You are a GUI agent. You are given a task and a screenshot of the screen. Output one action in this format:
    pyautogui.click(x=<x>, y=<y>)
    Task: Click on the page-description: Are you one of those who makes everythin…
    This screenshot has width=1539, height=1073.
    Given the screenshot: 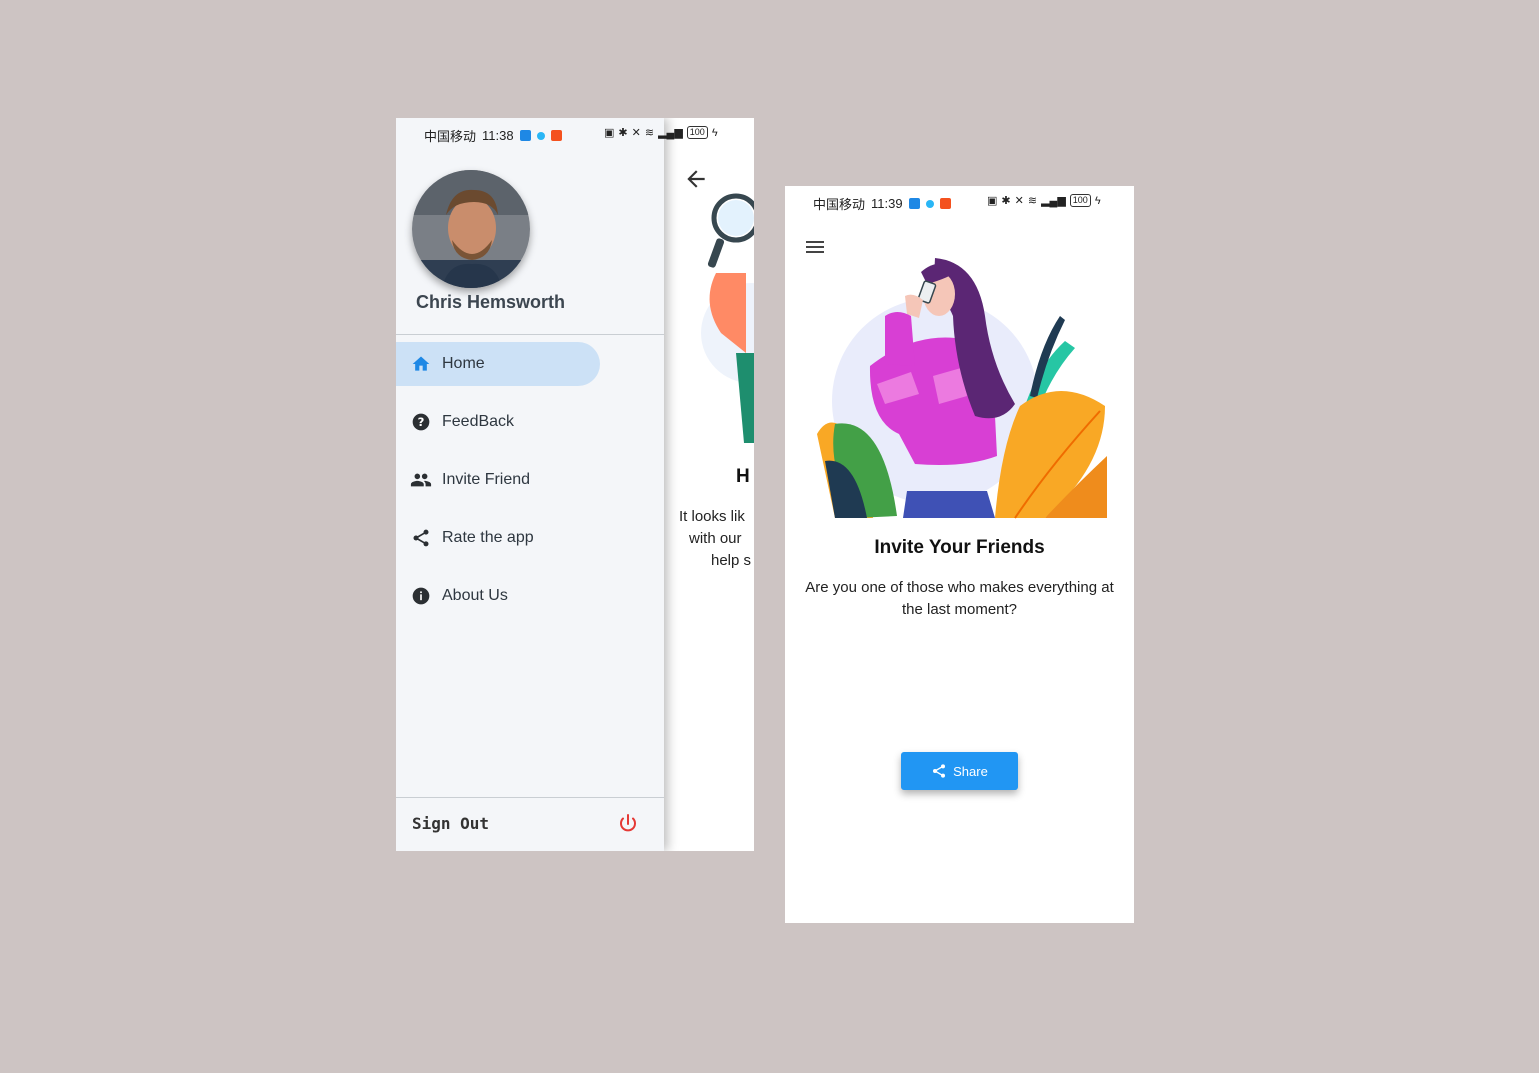 What is the action you would take?
    pyautogui.click(x=959, y=598)
    